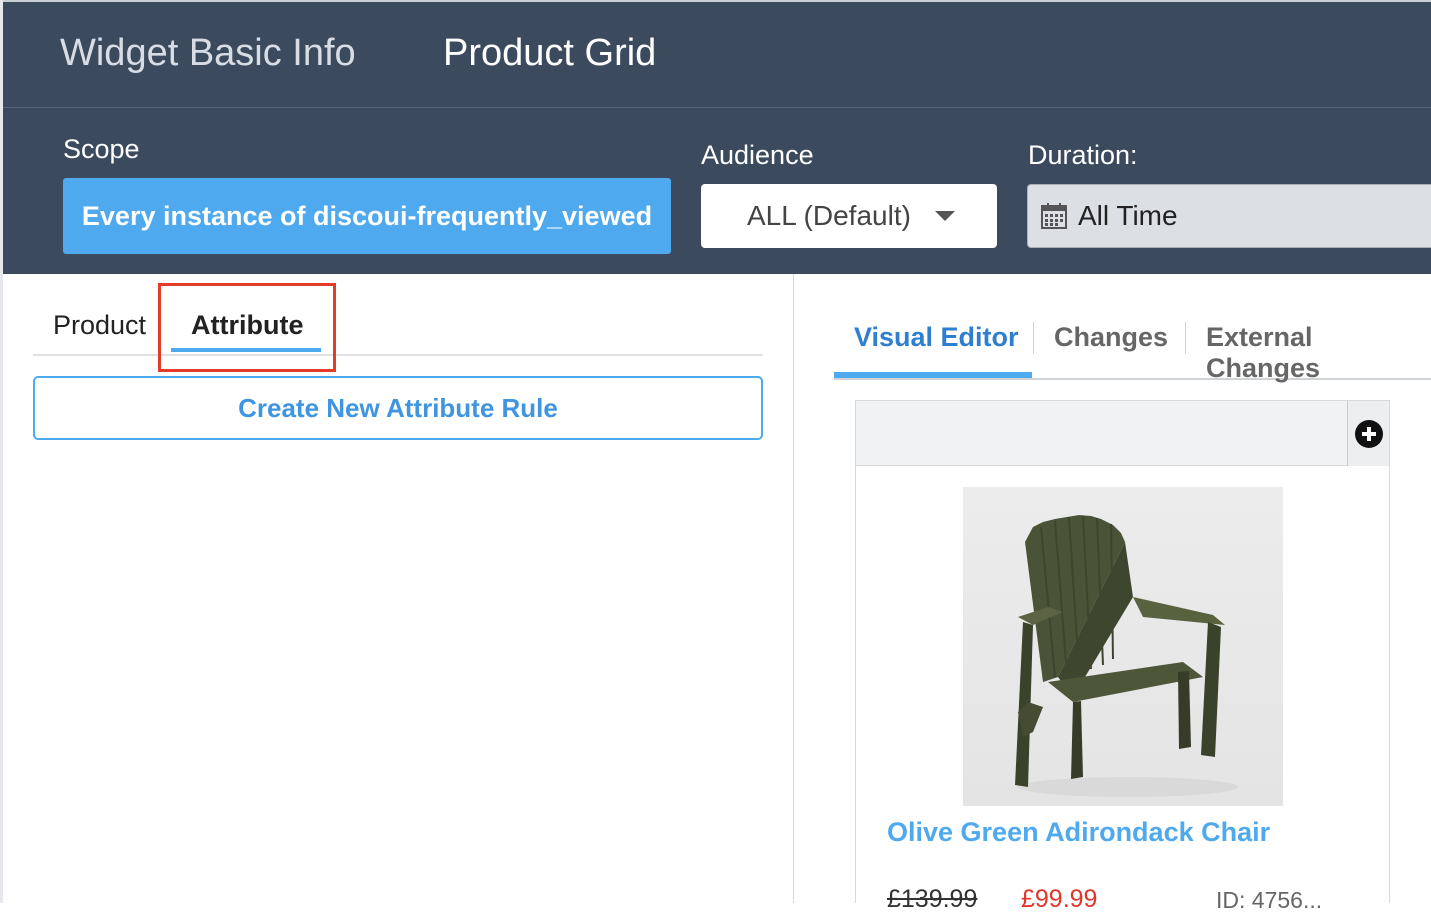 Image resolution: width=1431 pixels, height=914 pixels. What do you see at coordinates (549, 53) in the screenshot?
I see `tab-product-grid: Product Grid` at bounding box center [549, 53].